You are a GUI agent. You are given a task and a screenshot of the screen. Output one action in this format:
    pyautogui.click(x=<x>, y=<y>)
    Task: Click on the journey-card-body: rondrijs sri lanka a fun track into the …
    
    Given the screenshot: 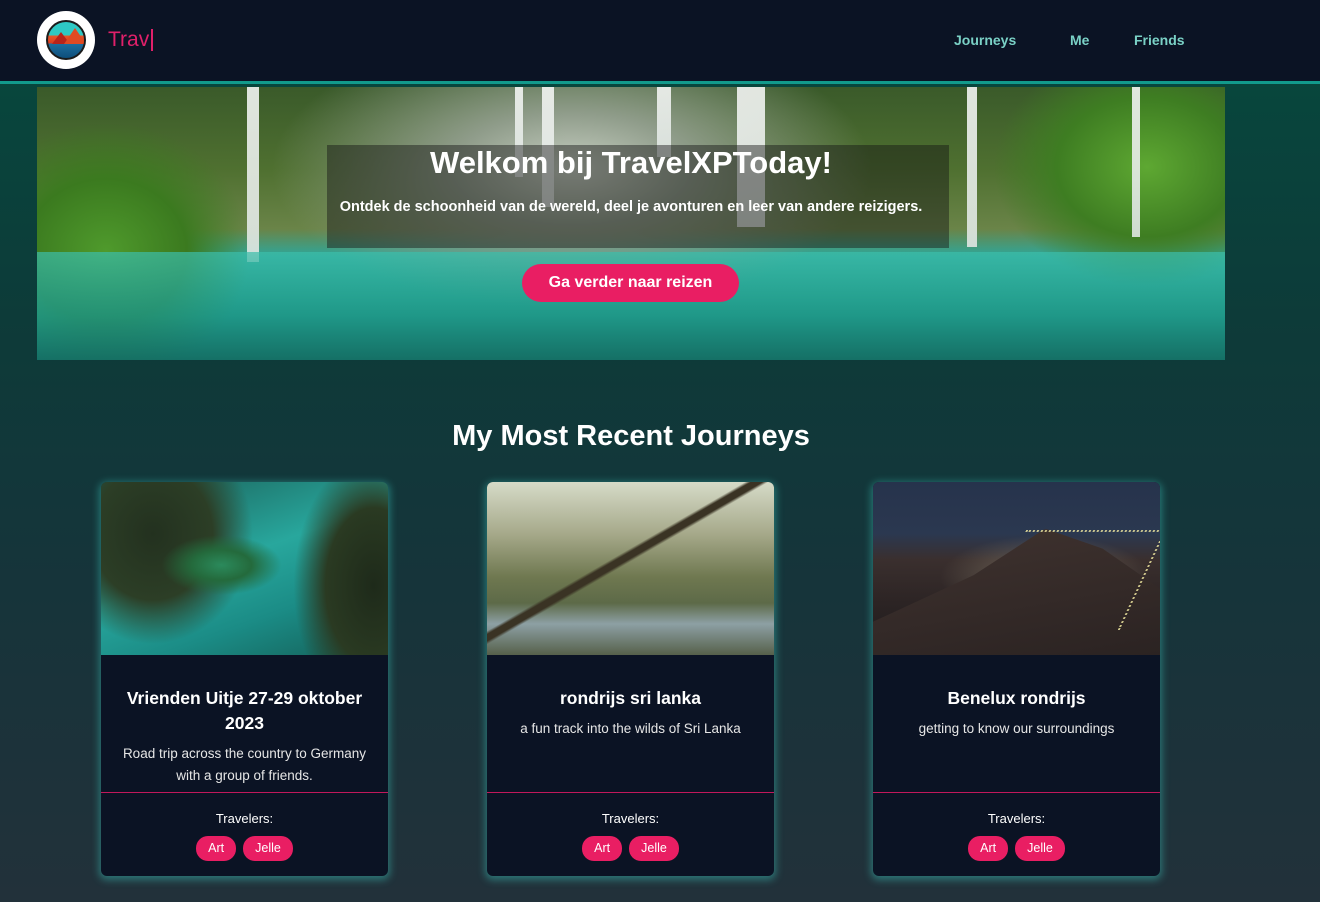 What is the action you would take?
    pyautogui.click(x=630, y=723)
    